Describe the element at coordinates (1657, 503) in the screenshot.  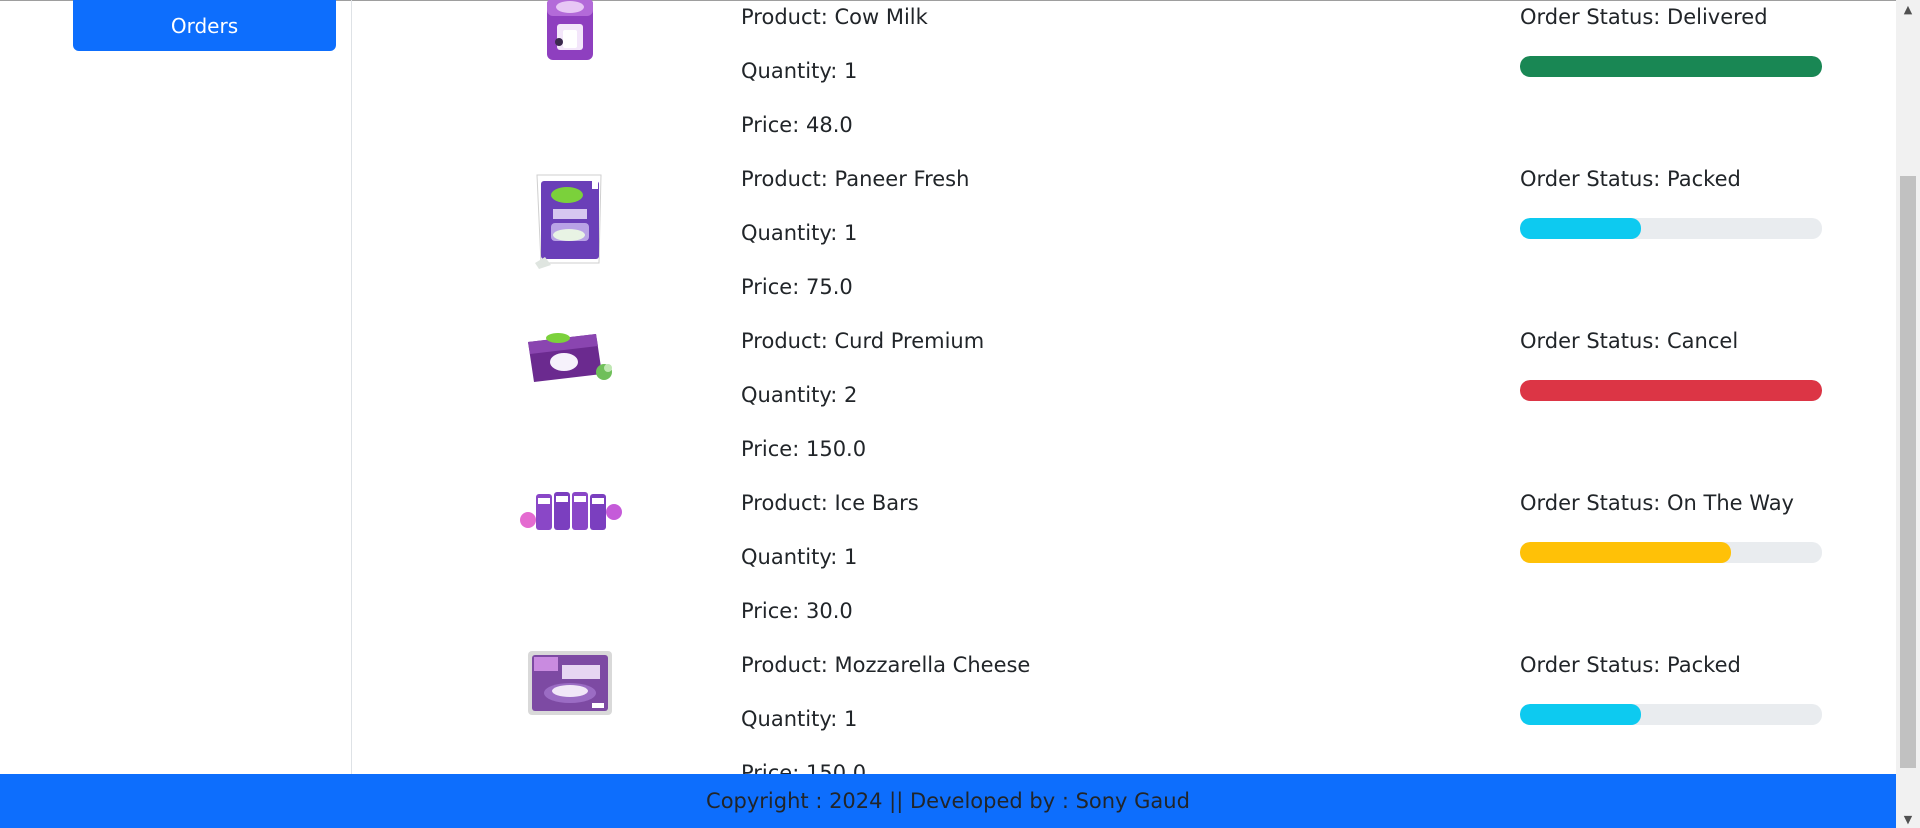
I see `order-status: Order Status: On The Way` at that location.